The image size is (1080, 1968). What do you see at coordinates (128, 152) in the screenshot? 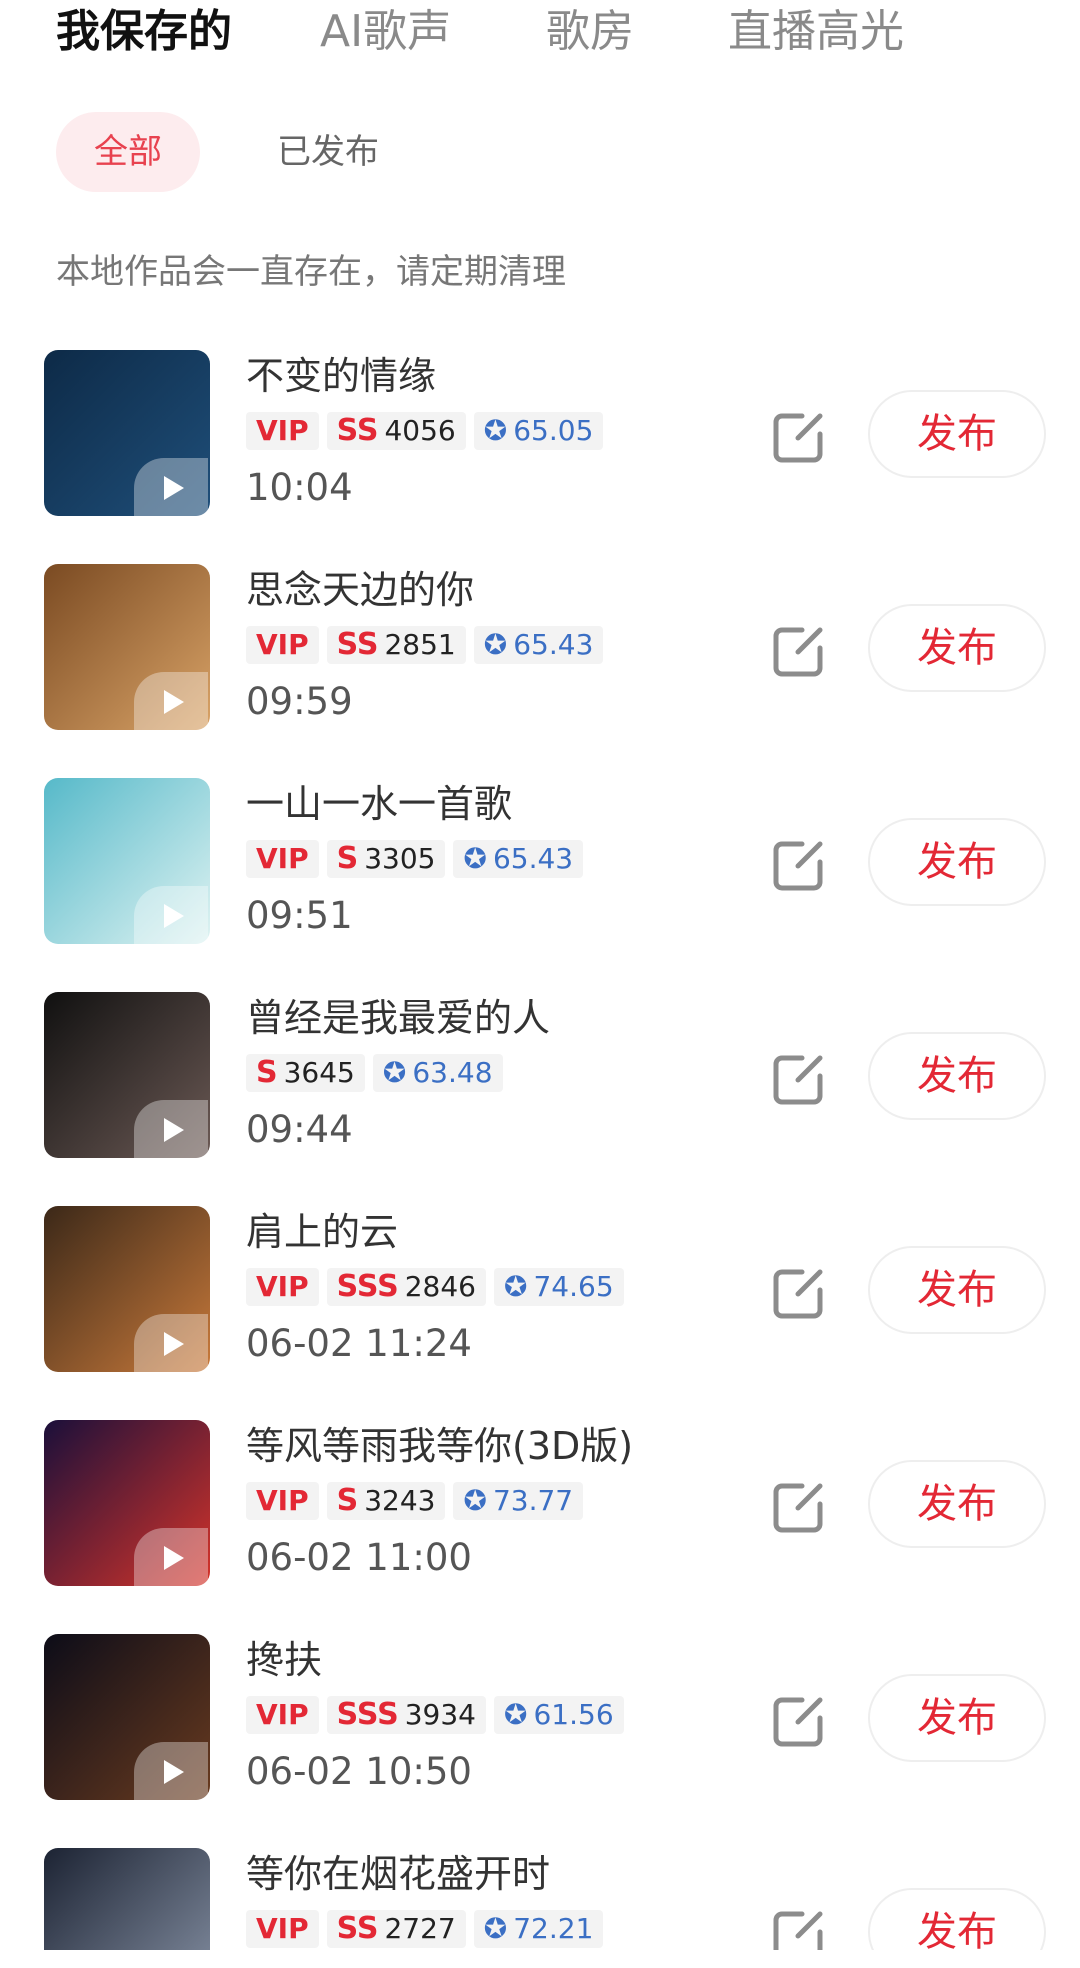
I see `filter-all-button: 全部` at bounding box center [128, 152].